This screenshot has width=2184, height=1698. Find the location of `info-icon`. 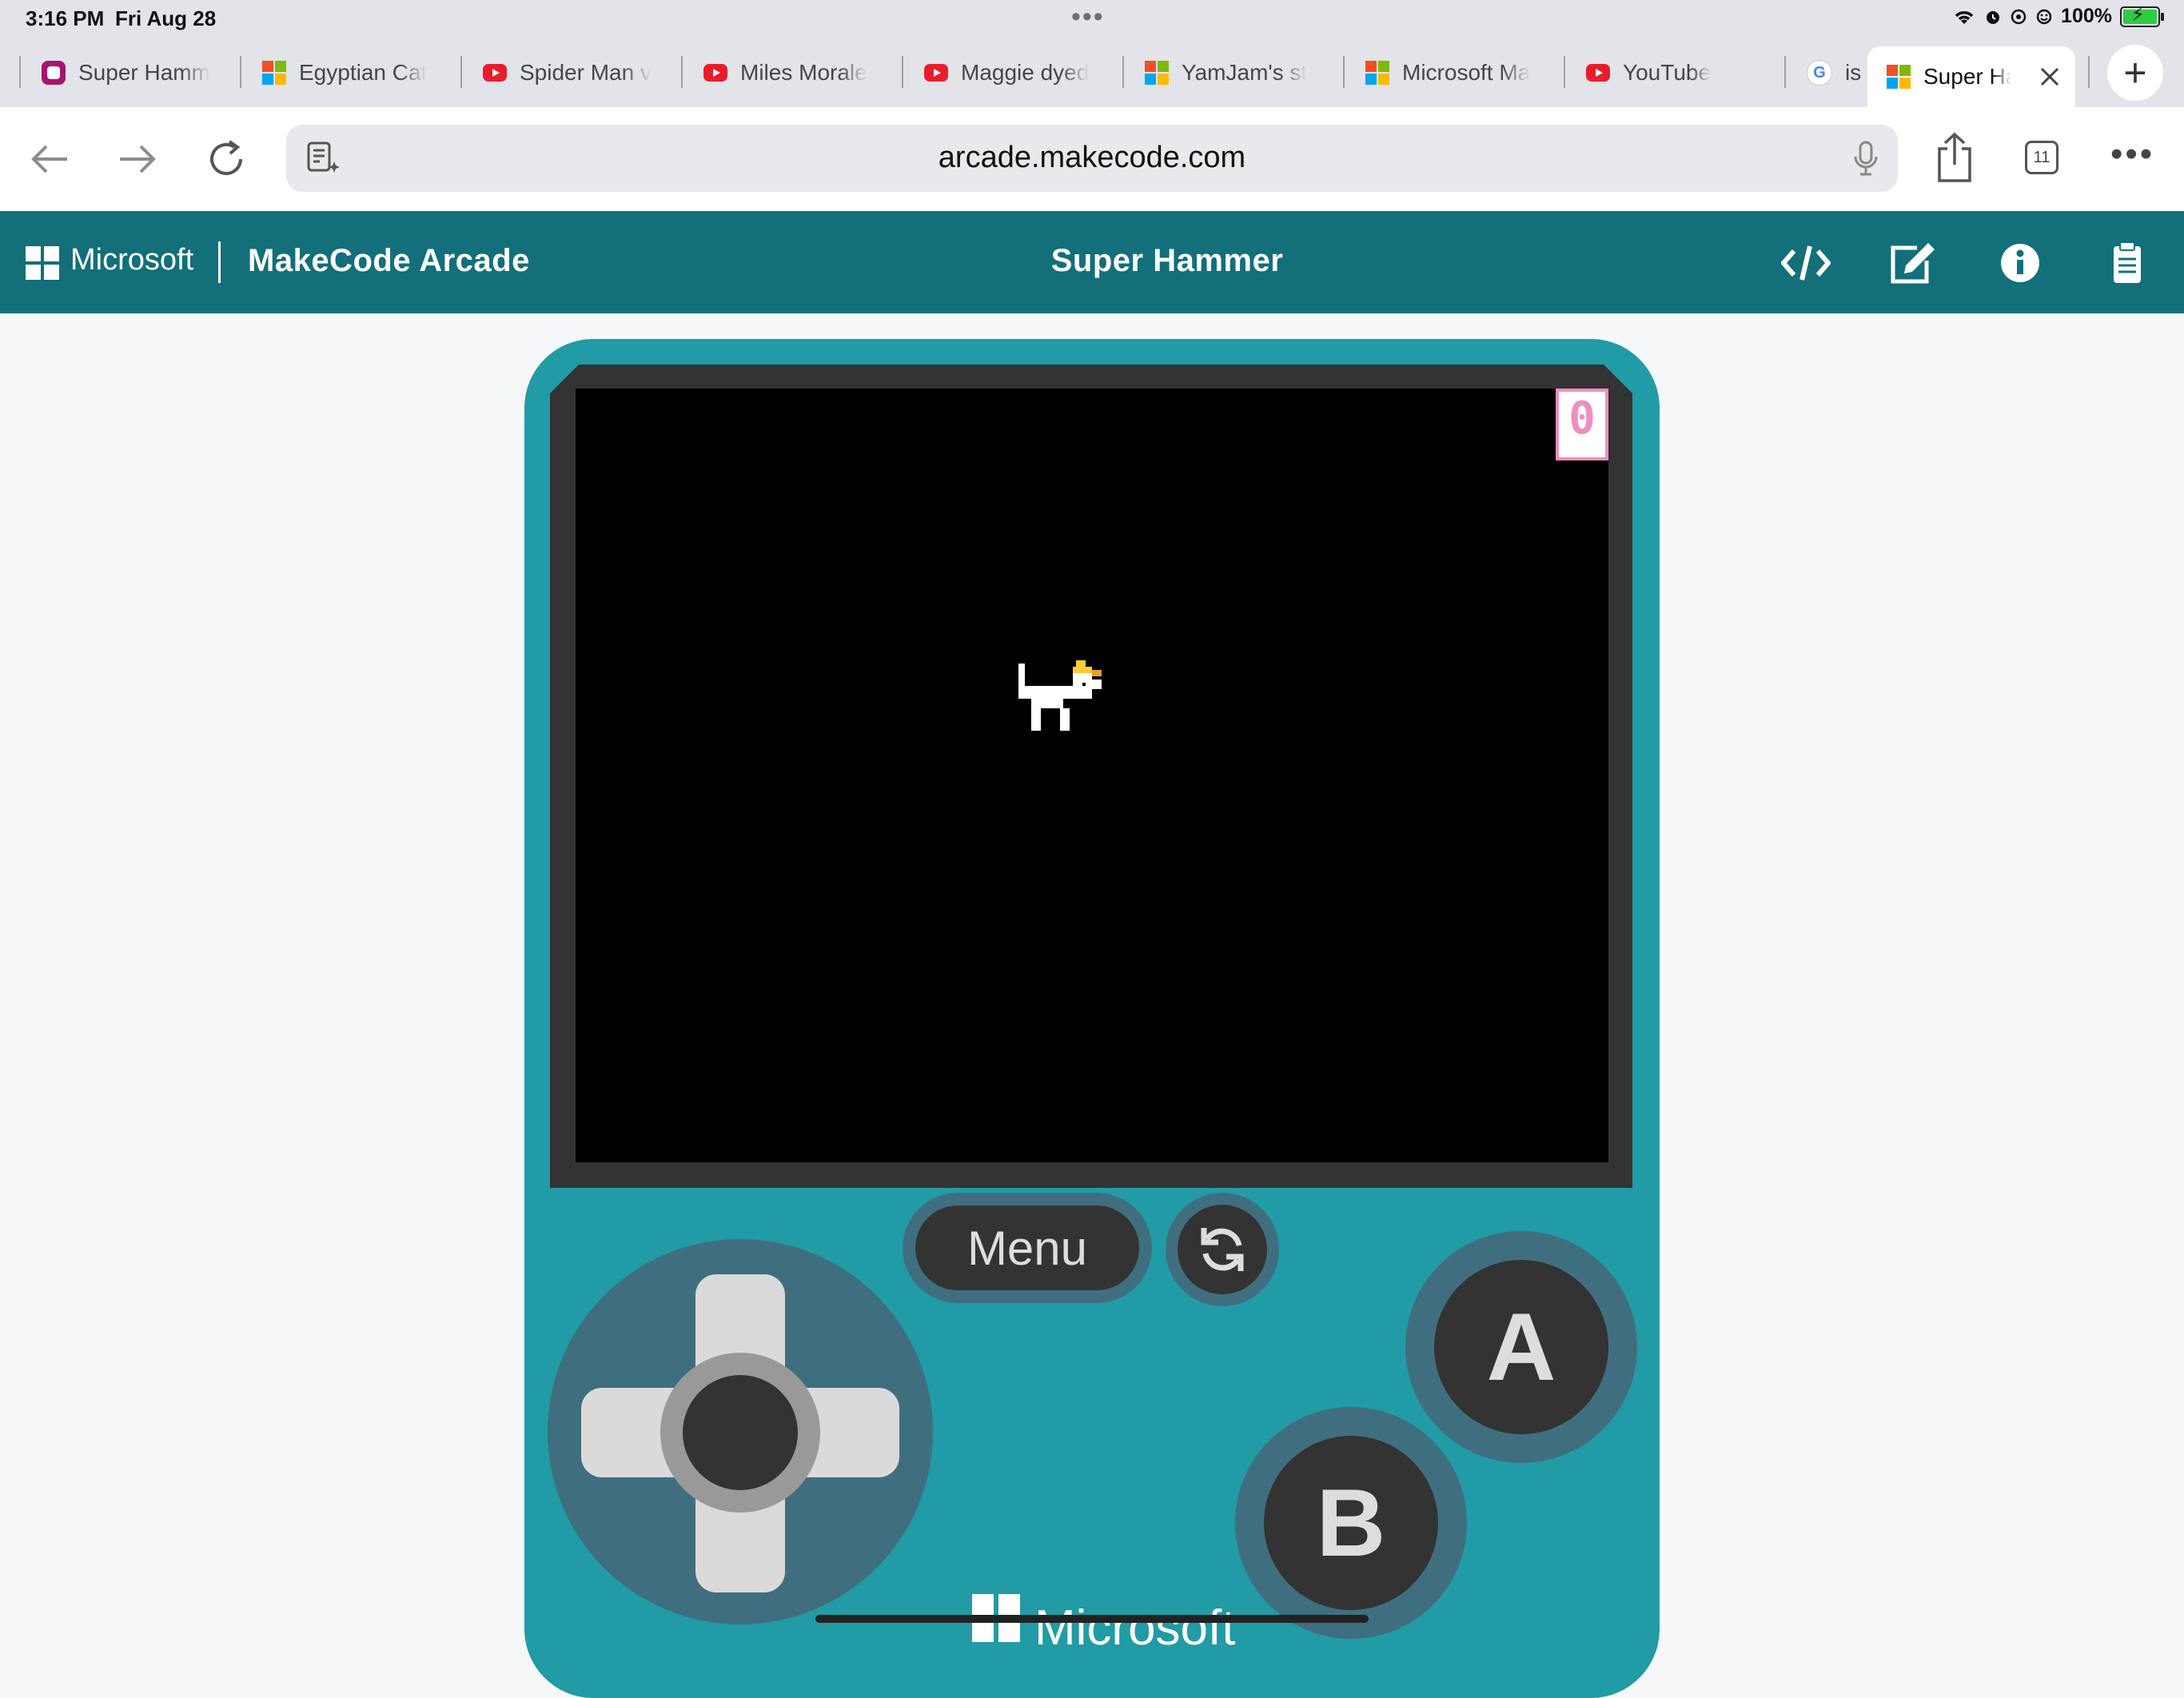

info-icon is located at coordinates (2020, 263).